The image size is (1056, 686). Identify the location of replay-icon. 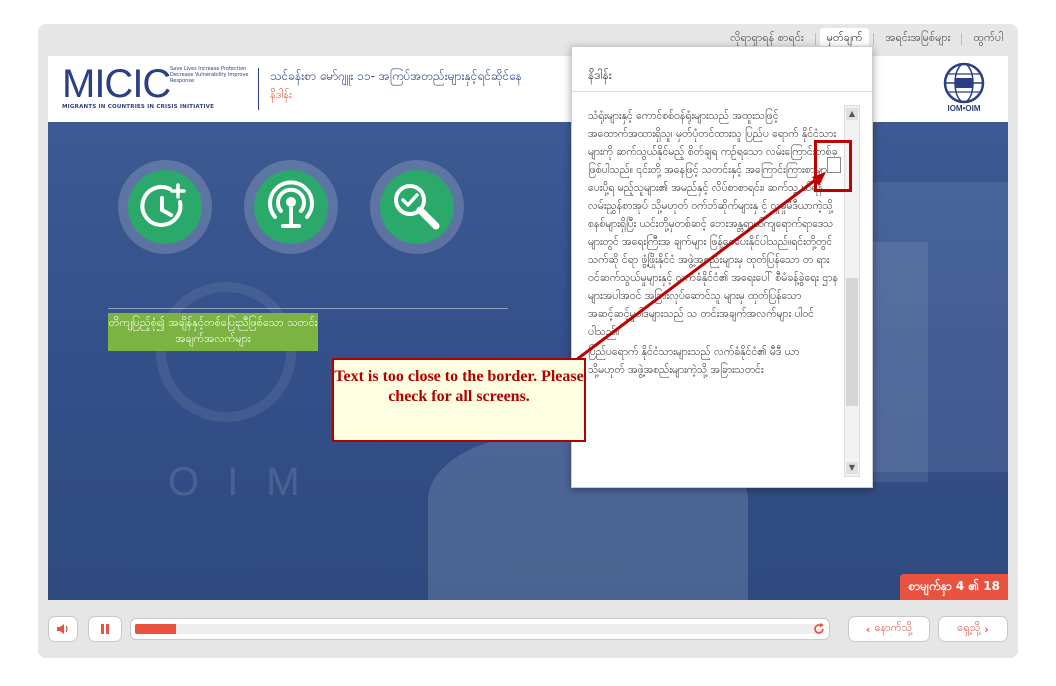
(819, 628).